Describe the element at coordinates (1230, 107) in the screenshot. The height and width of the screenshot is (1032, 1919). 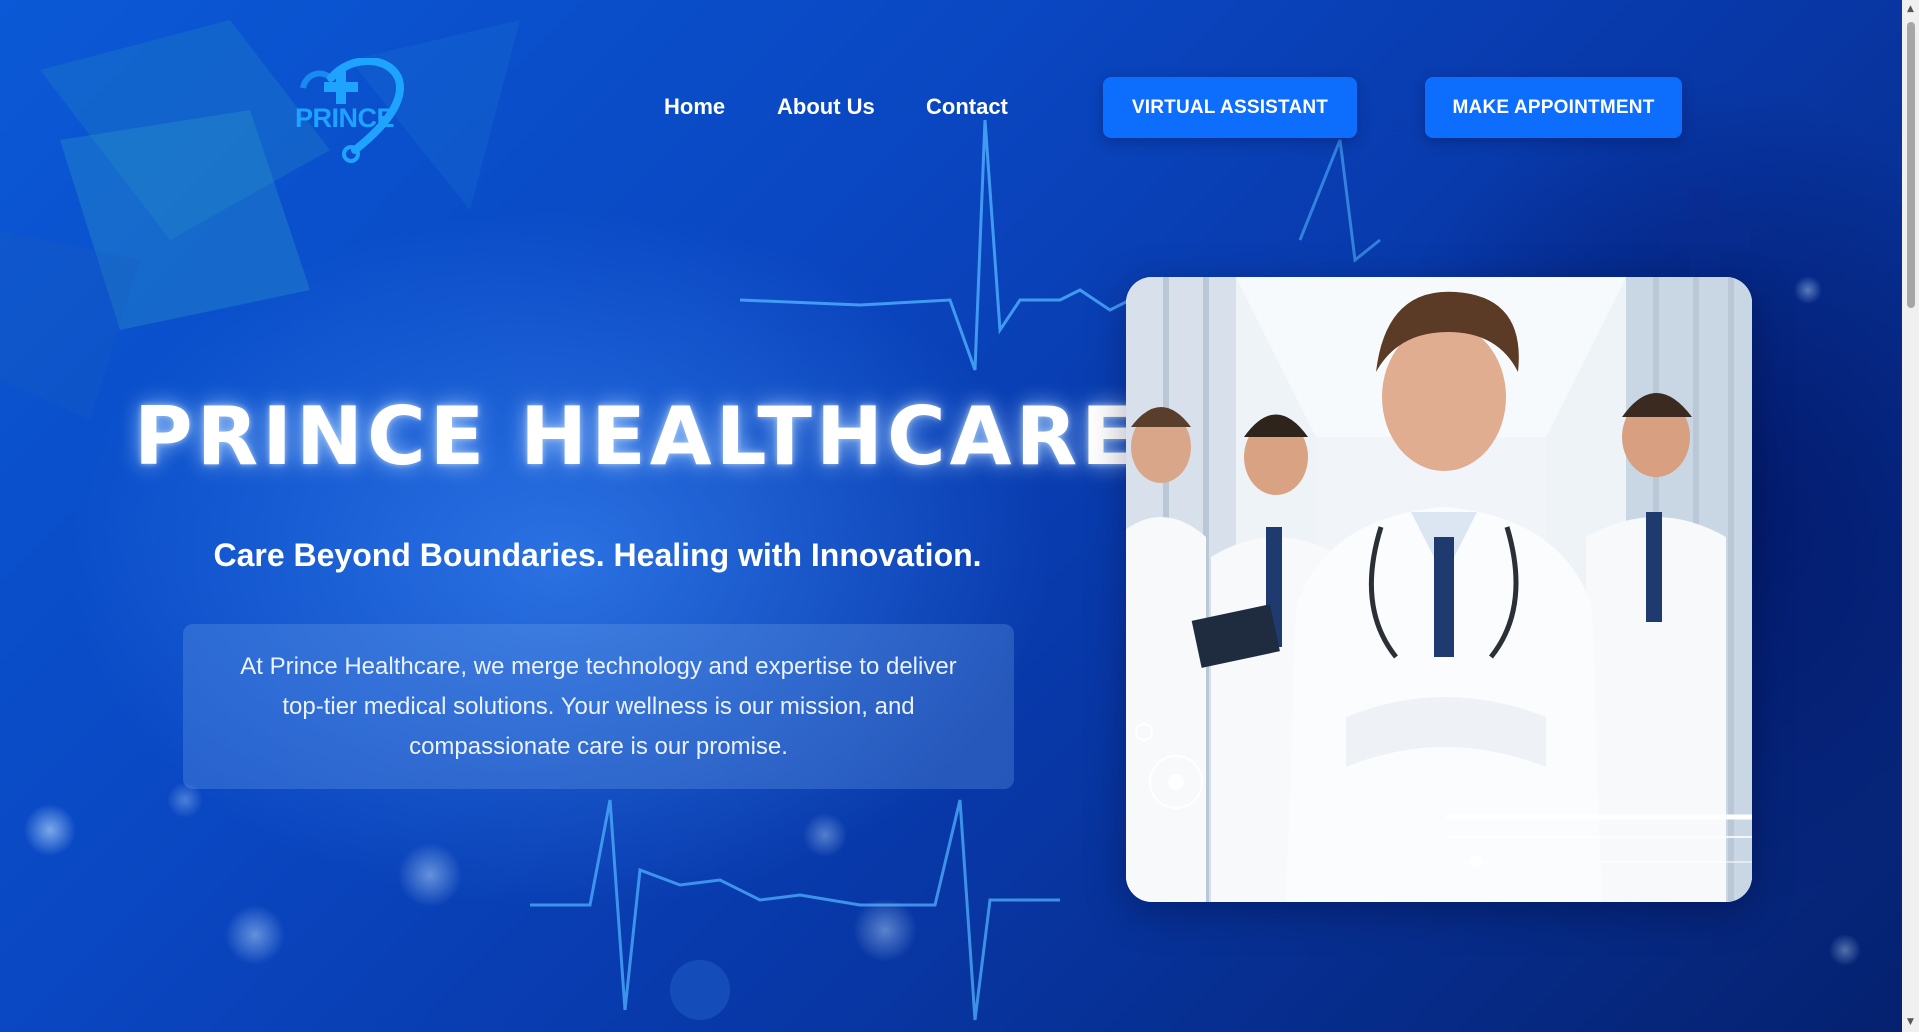
I see `virtual-assistant-button: VIRTUAL ASSISTANT` at that location.